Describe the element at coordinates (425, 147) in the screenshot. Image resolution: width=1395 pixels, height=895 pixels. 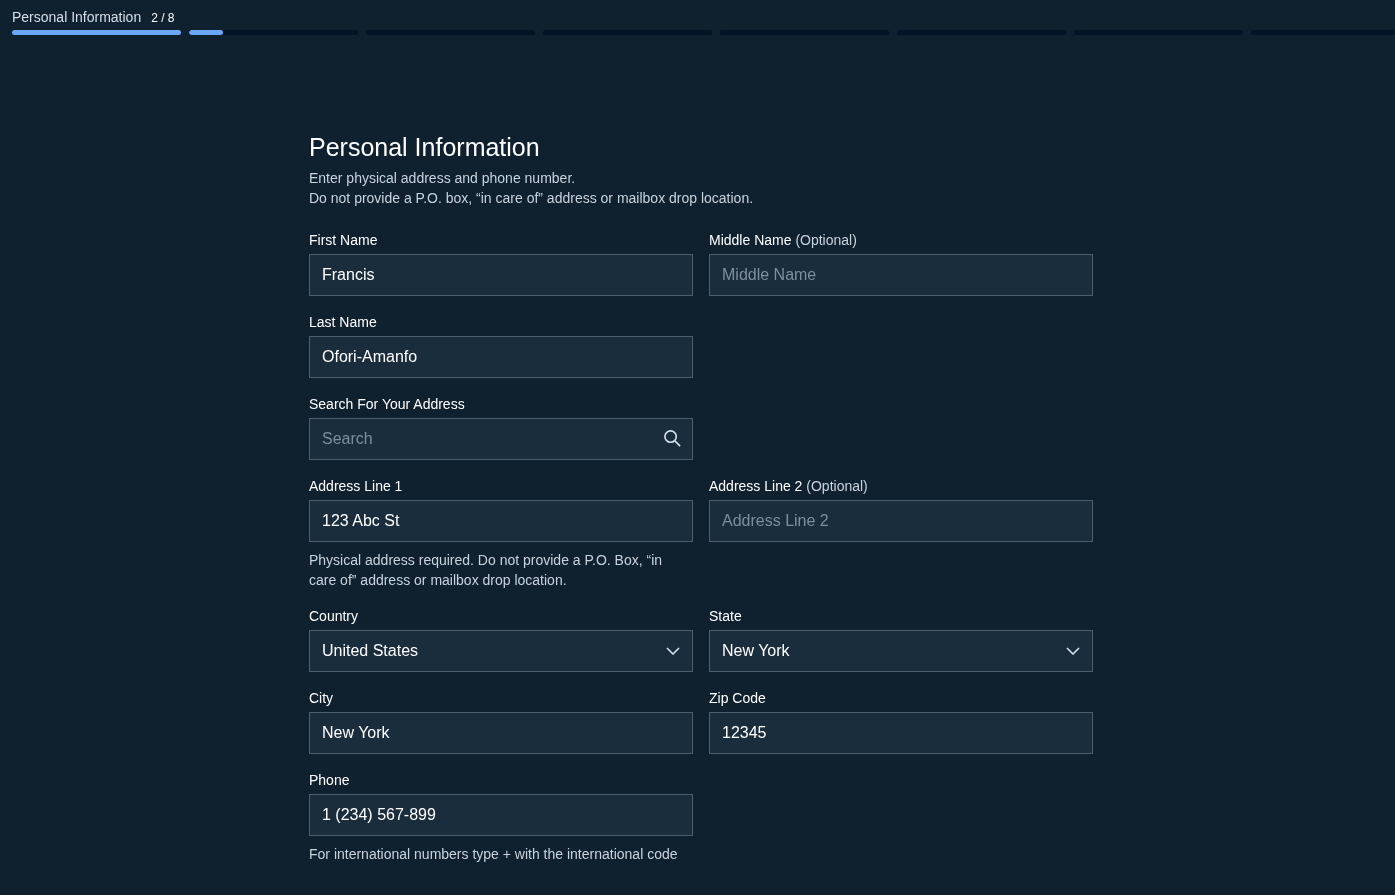
I see `form-title: Personal Information` at that location.